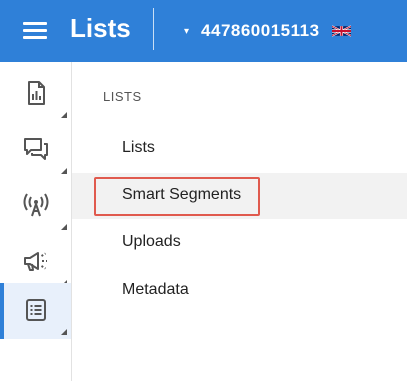  I want to click on section-title: LISTS, so click(122, 96).